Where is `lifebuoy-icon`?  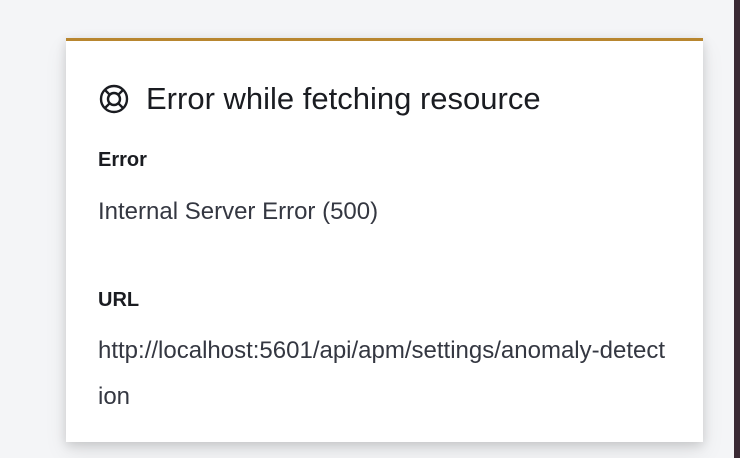 lifebuoy-icon is located at coordinates (114, 99).